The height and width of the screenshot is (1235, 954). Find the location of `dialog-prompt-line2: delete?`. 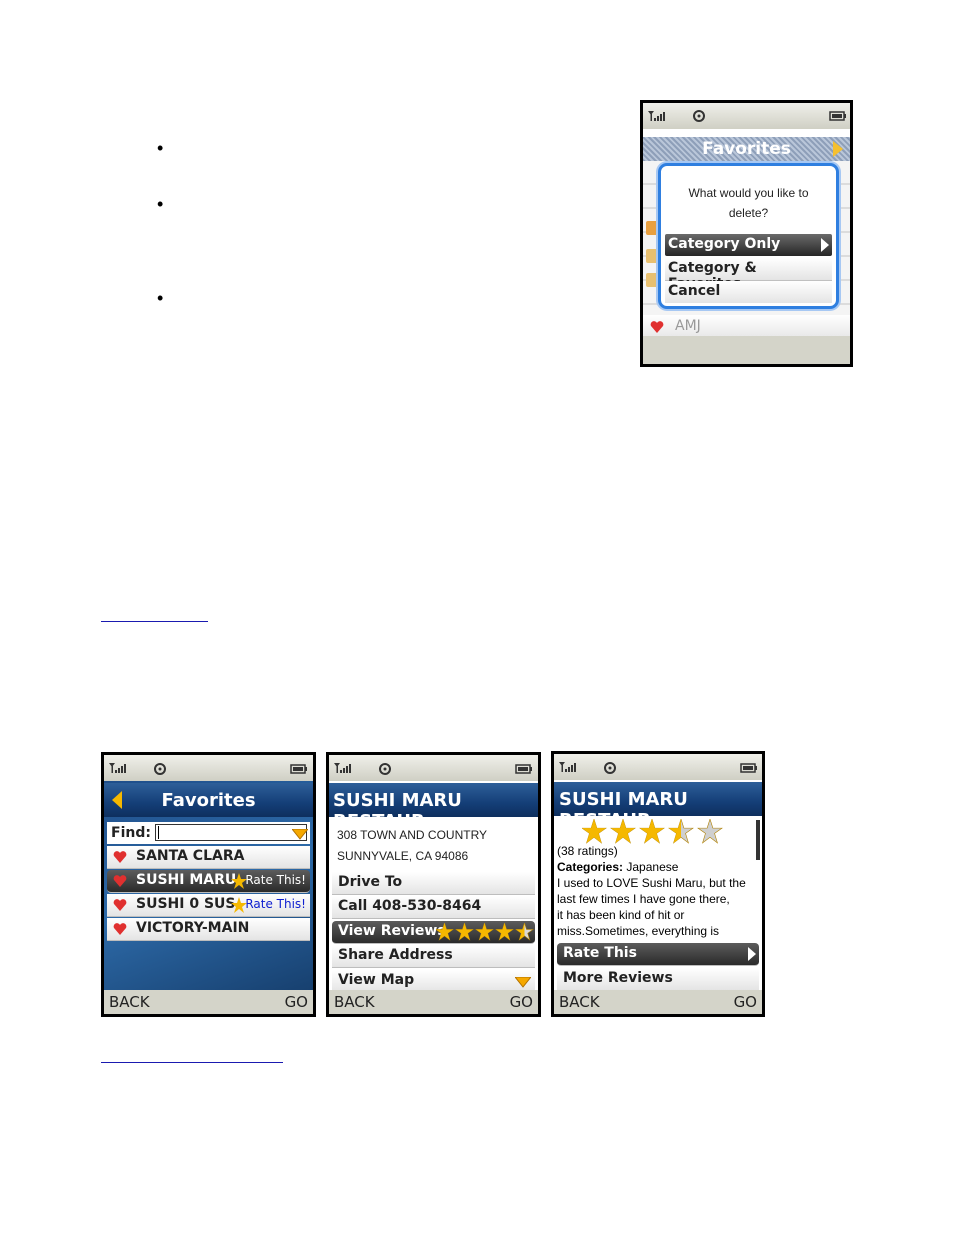

dialog-prompt-line2: delete? is located at coordinates (748, 213).